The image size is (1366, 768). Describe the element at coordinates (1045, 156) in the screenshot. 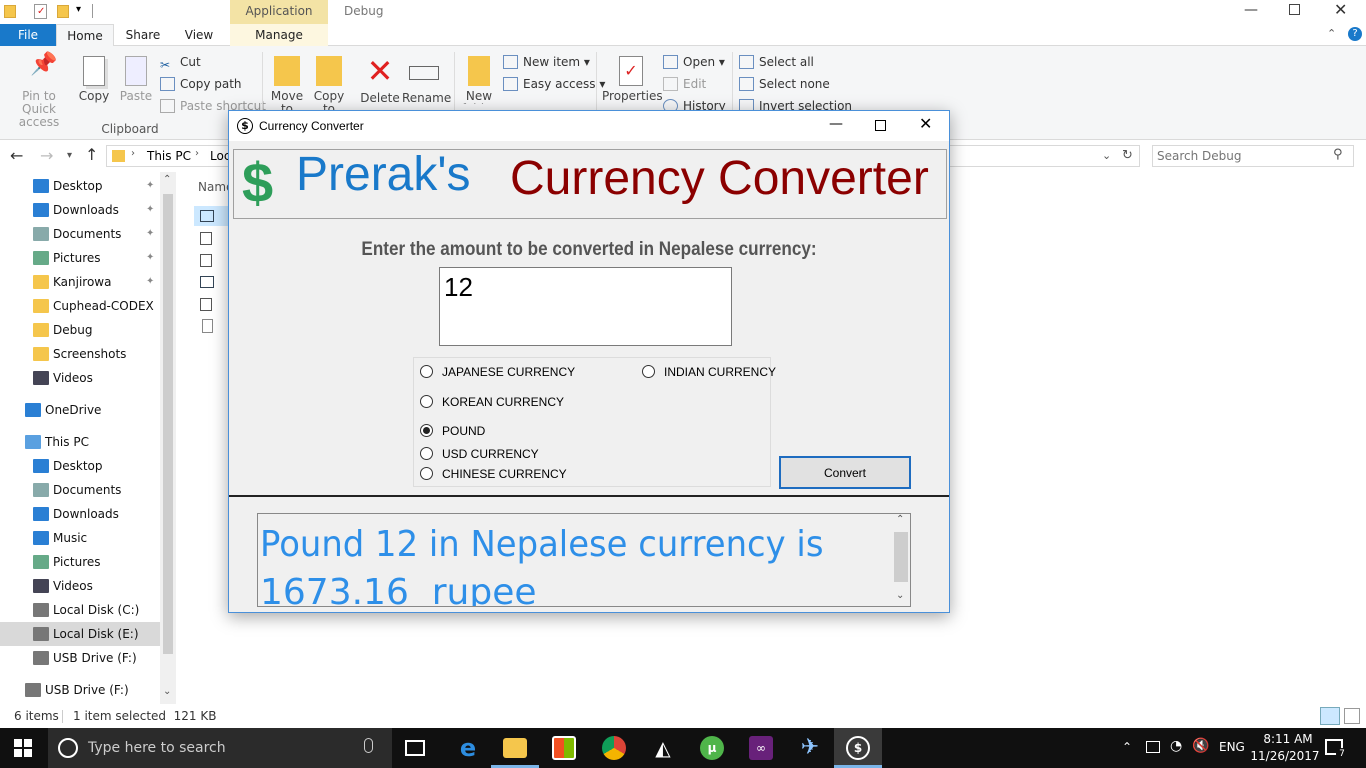

I see `address-field-tail: ⌄ ↻` at that location.